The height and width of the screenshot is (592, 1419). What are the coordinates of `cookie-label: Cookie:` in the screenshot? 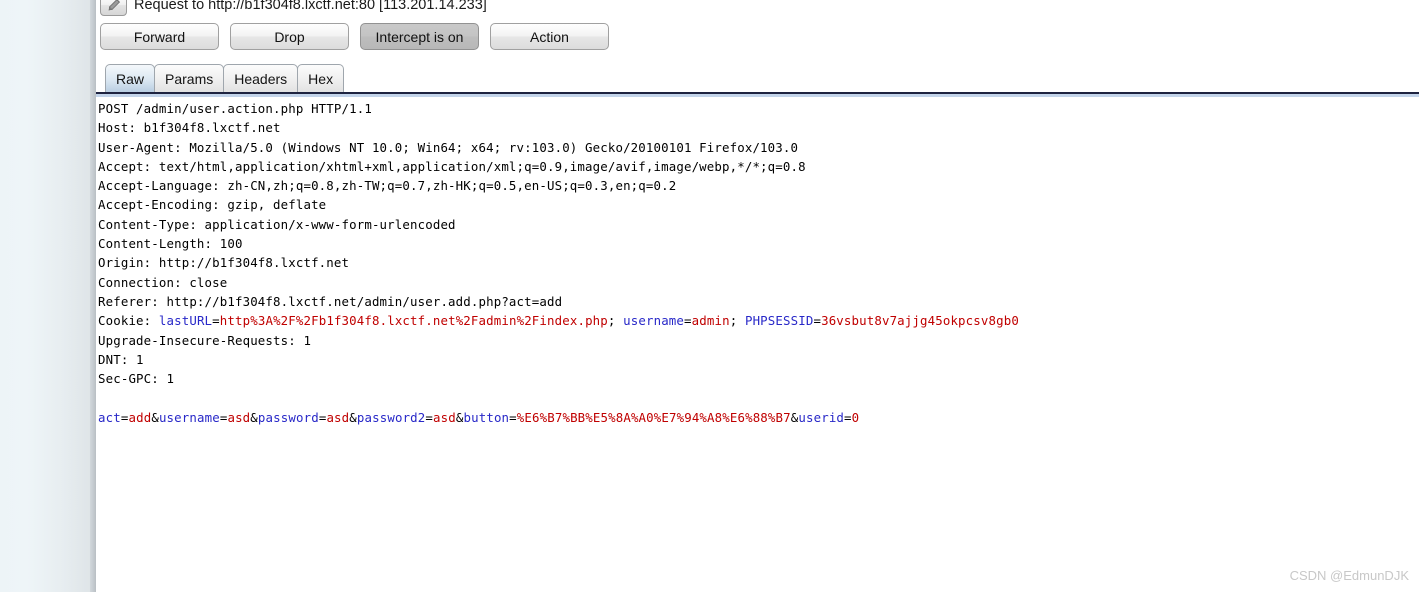 It's located at (128, 321).